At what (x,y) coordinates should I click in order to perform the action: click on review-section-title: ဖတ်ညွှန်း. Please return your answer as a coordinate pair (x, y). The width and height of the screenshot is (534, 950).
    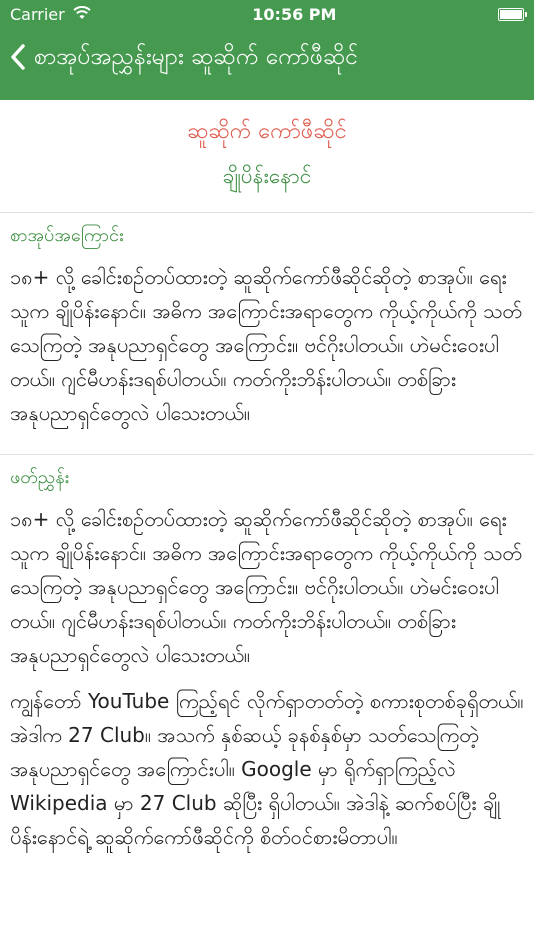
    Looking at the image, I should click on (40, 477).